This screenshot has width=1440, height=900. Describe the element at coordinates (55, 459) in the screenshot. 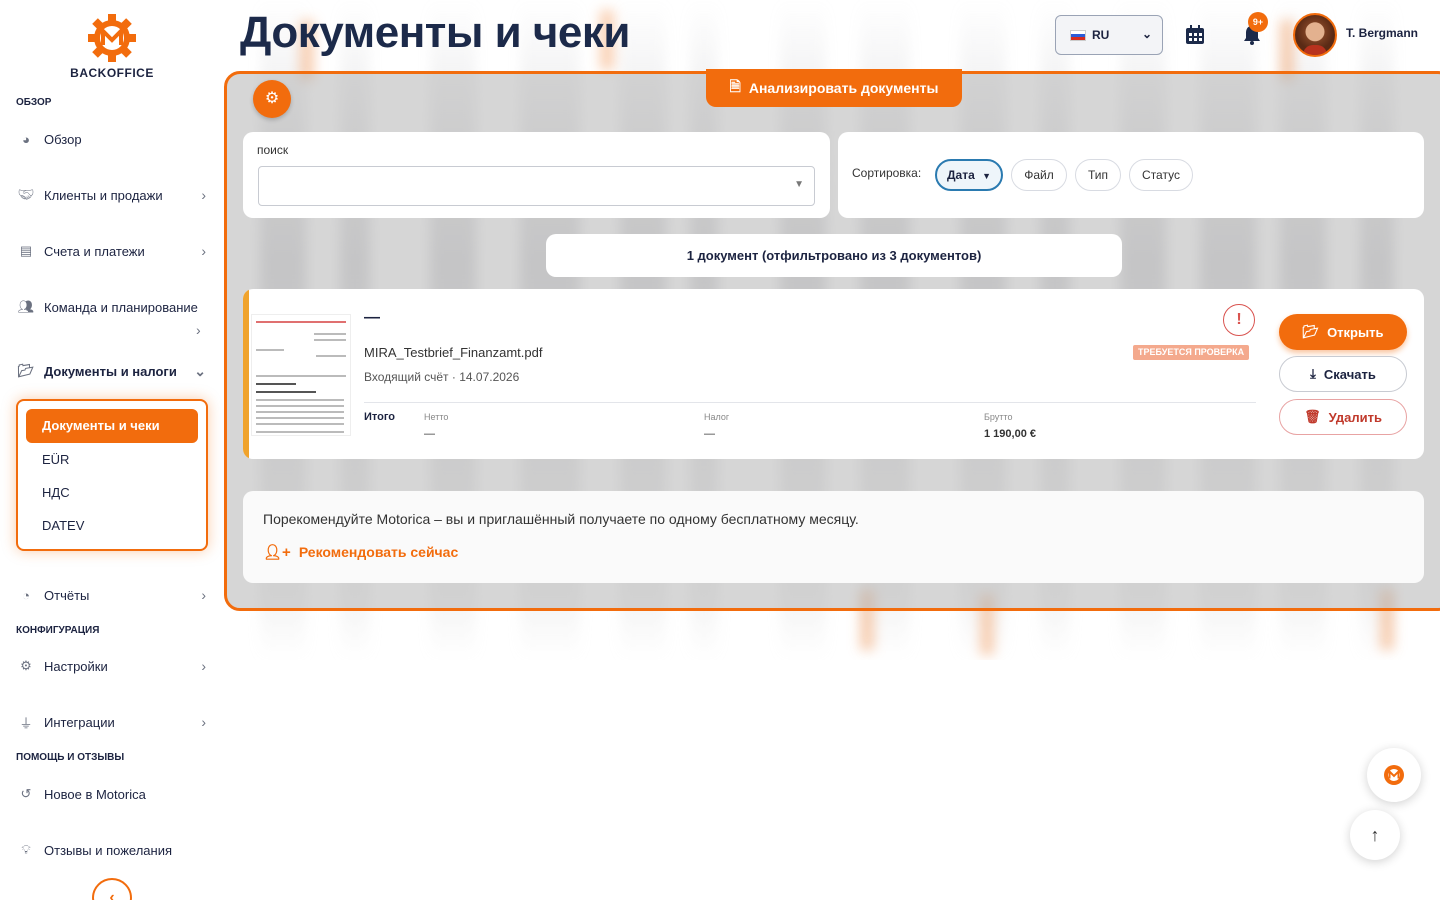

I see `submenu-item-eur: EÜR` at that location.